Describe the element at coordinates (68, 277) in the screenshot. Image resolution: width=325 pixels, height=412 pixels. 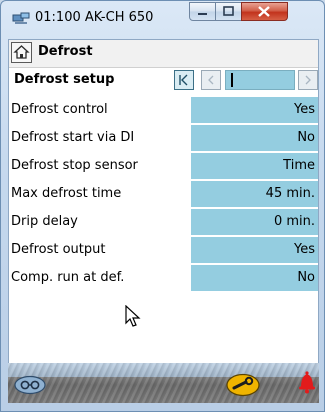
I see `parameter-label: Comp. run at def.` at that location.